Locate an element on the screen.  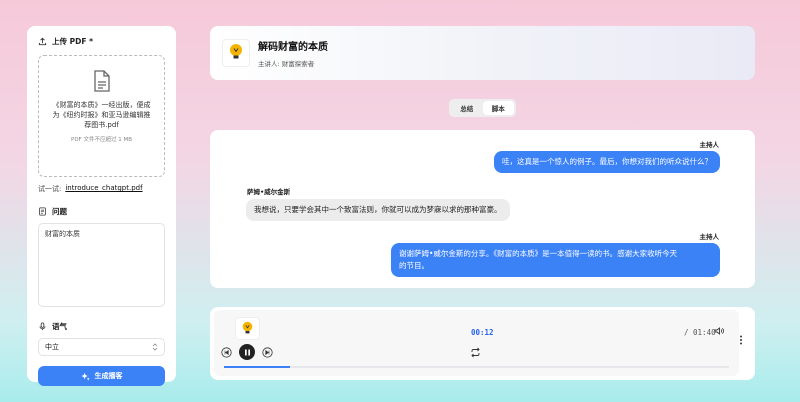
tone-value: 中立 is located at coordinates (52, 347).